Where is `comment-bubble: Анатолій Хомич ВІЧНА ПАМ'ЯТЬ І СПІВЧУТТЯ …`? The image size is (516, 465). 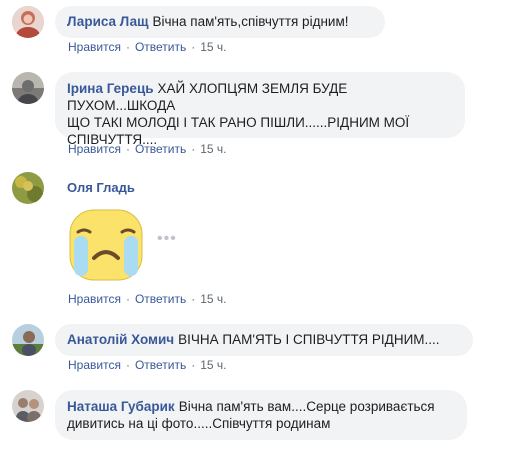
comment-bubble: Анатолій Хомич ВІЧНА ПАМ'ЯТЬ І СПІВЧУТТЯ … is located at coordinates (264, 340).